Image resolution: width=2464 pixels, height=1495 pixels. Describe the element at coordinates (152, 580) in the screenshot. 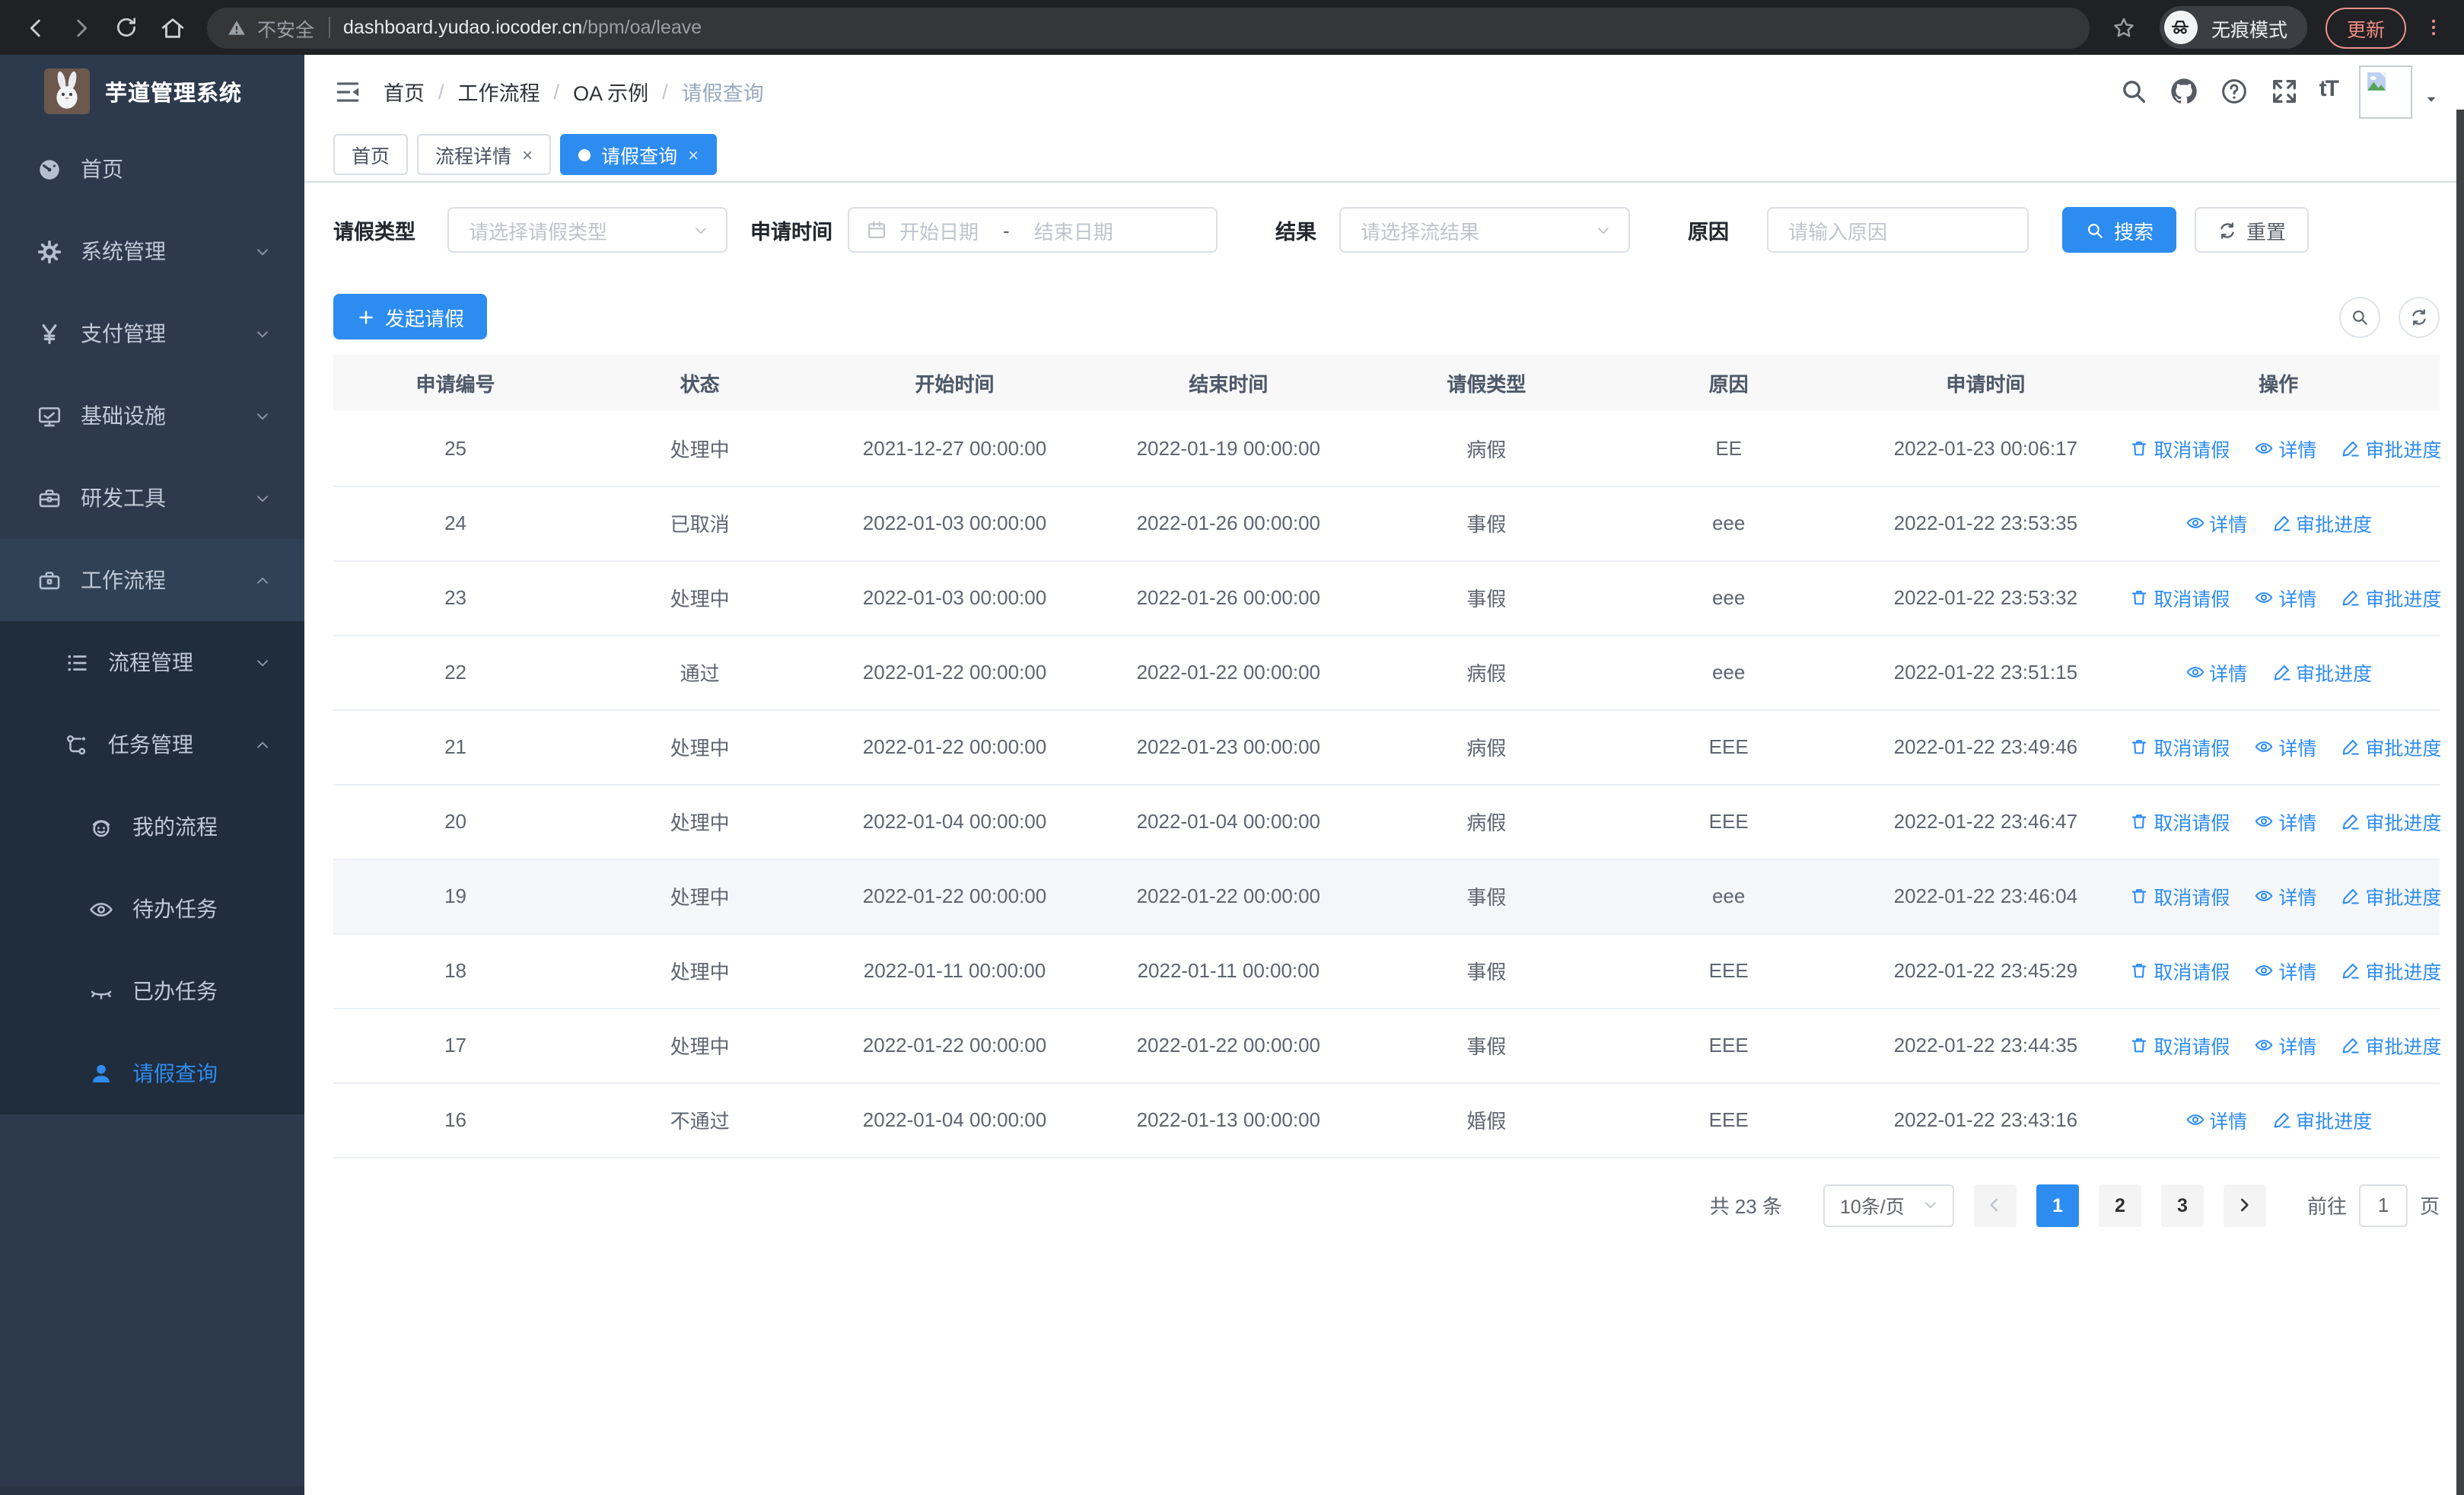

I see `sidebar-item-workflow: 工作流程` at that location.